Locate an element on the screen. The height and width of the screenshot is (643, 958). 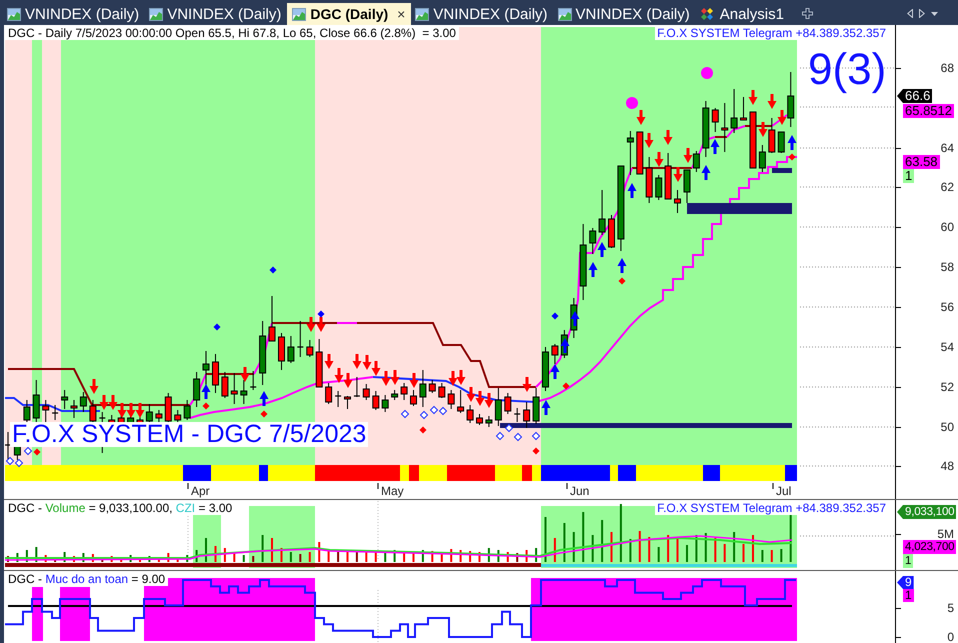
axis-label: 68 is located at coordinates (947, 68).